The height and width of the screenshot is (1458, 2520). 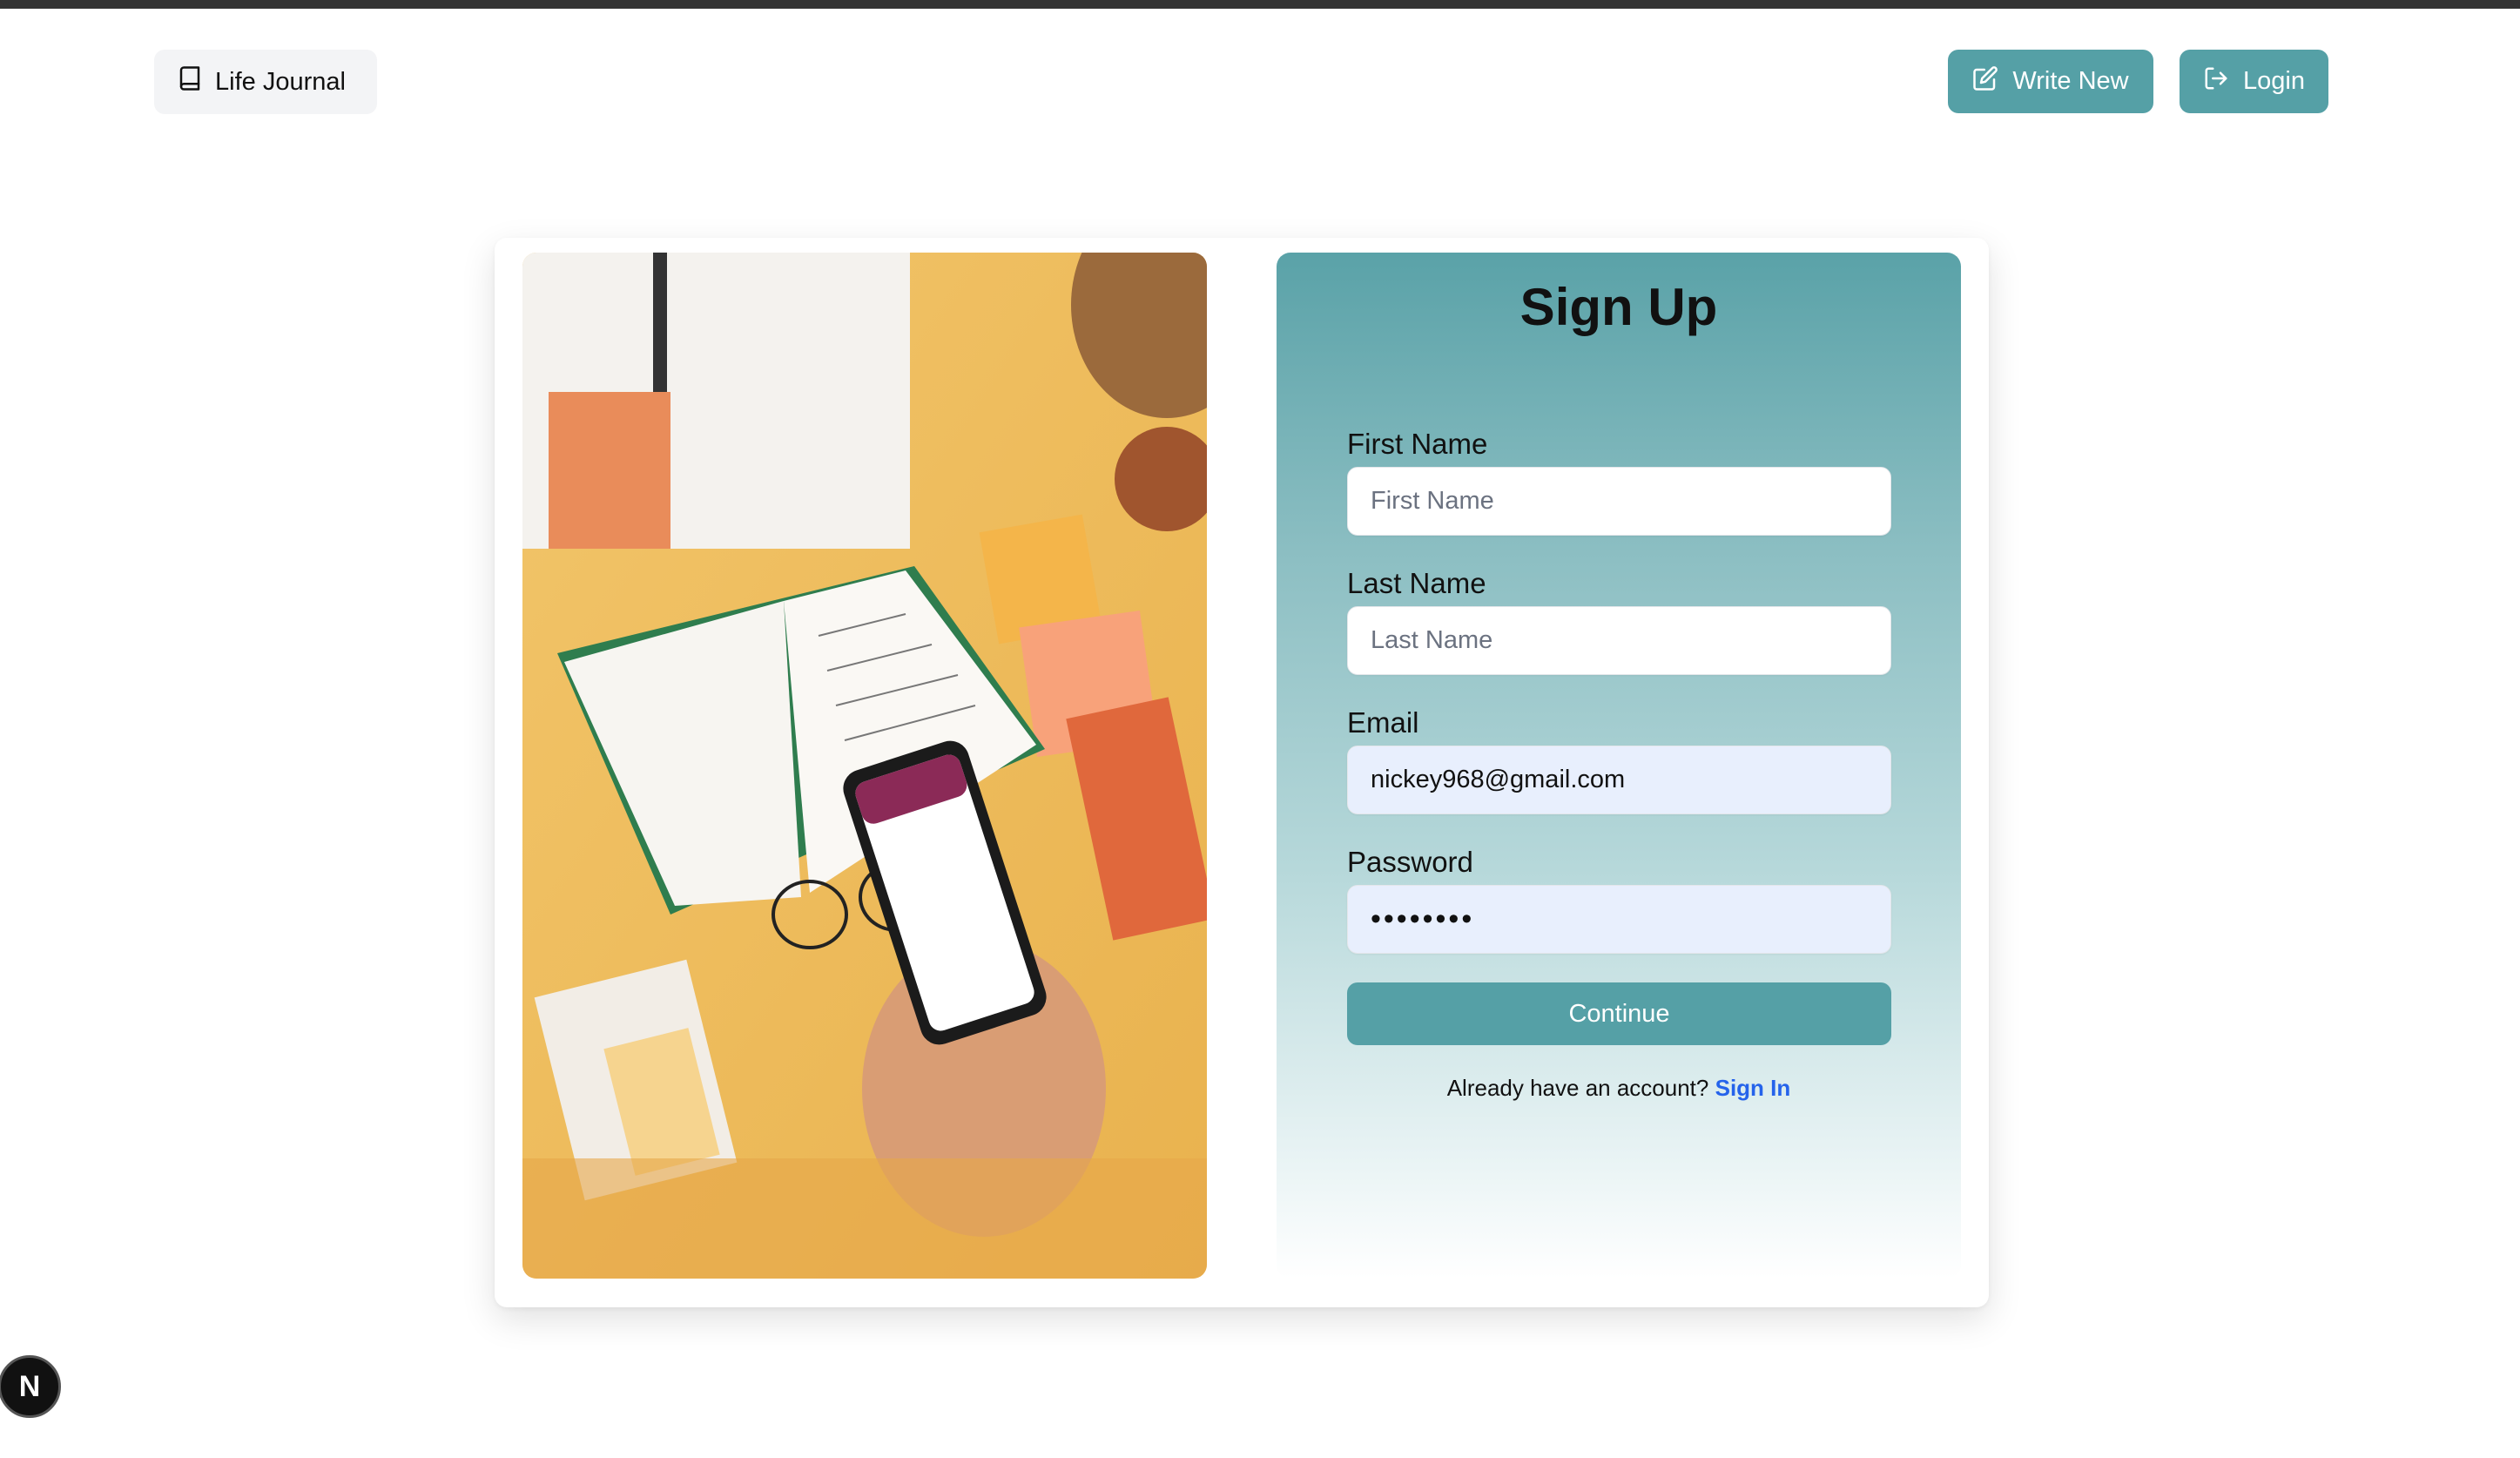 I want to click on pencil-square-icon, so click(x=1985, y=81).